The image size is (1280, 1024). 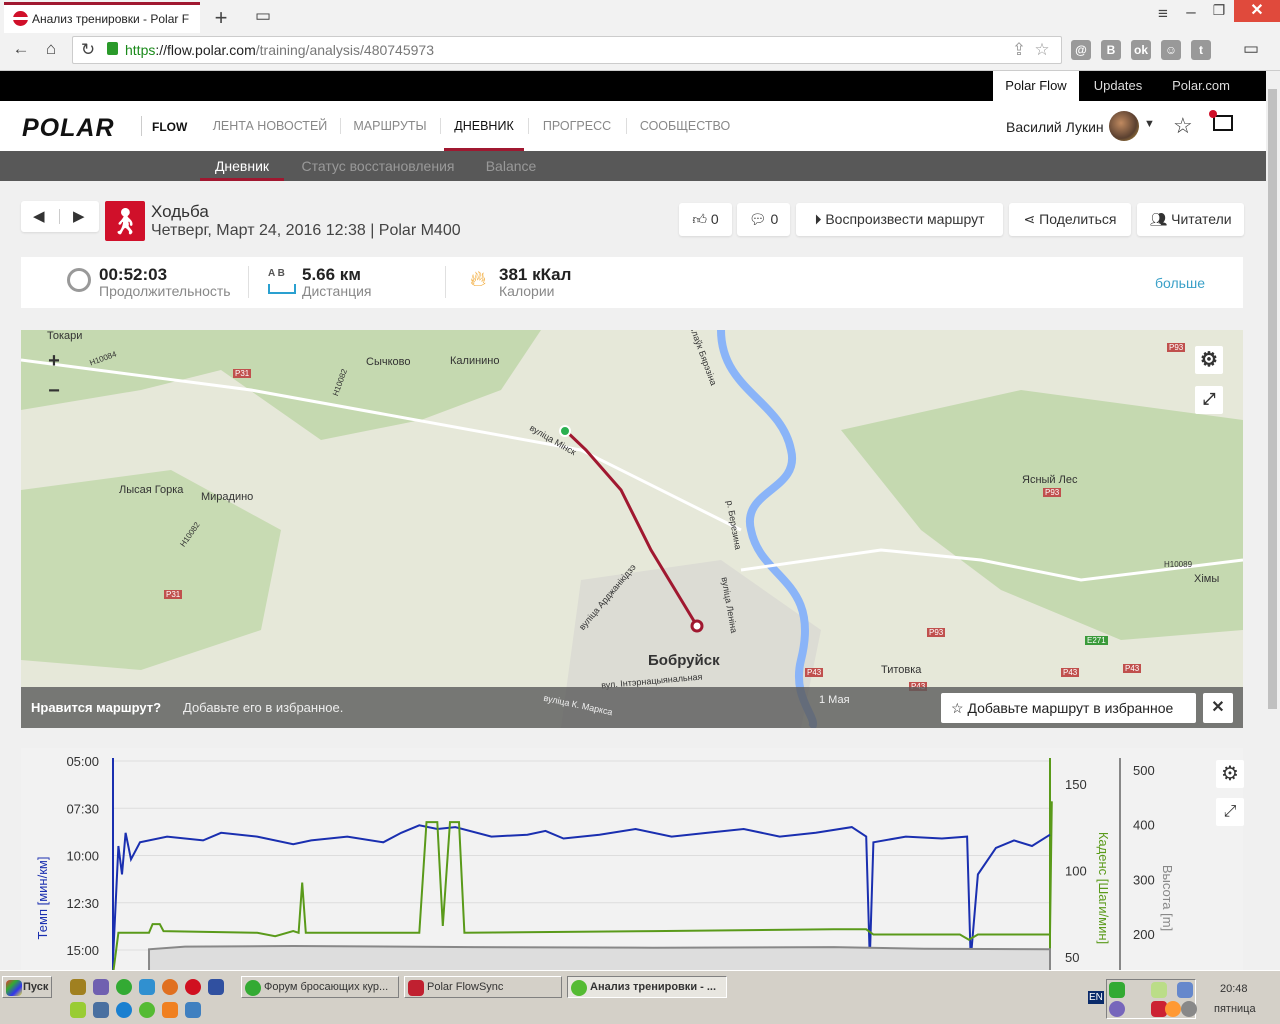 What do you see at coordinates (1055, 127) in the screenshot?
I see `user-name: Василий Лукин` at bounding box center [1055, 127].